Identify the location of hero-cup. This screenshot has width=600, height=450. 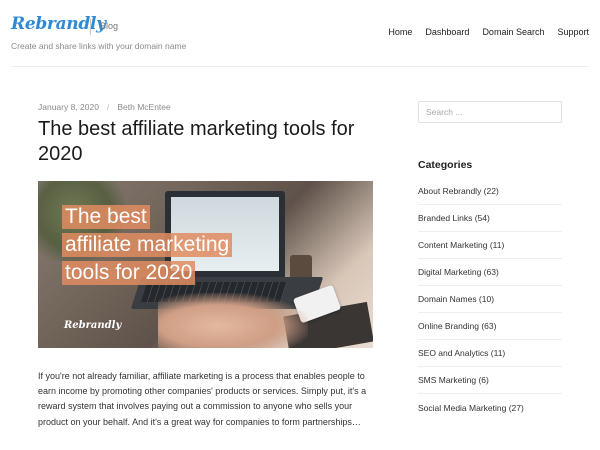
(301, 267).